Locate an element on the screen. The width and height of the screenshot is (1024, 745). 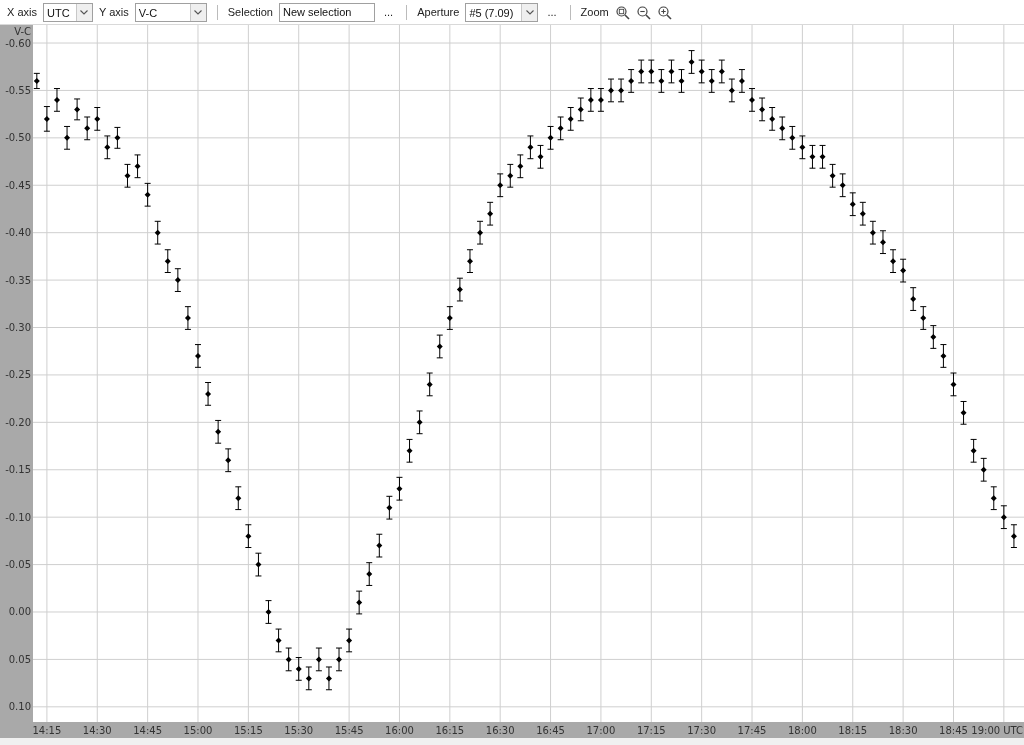
x-tick-label: 19:00 is located at coordinates (986, 730).